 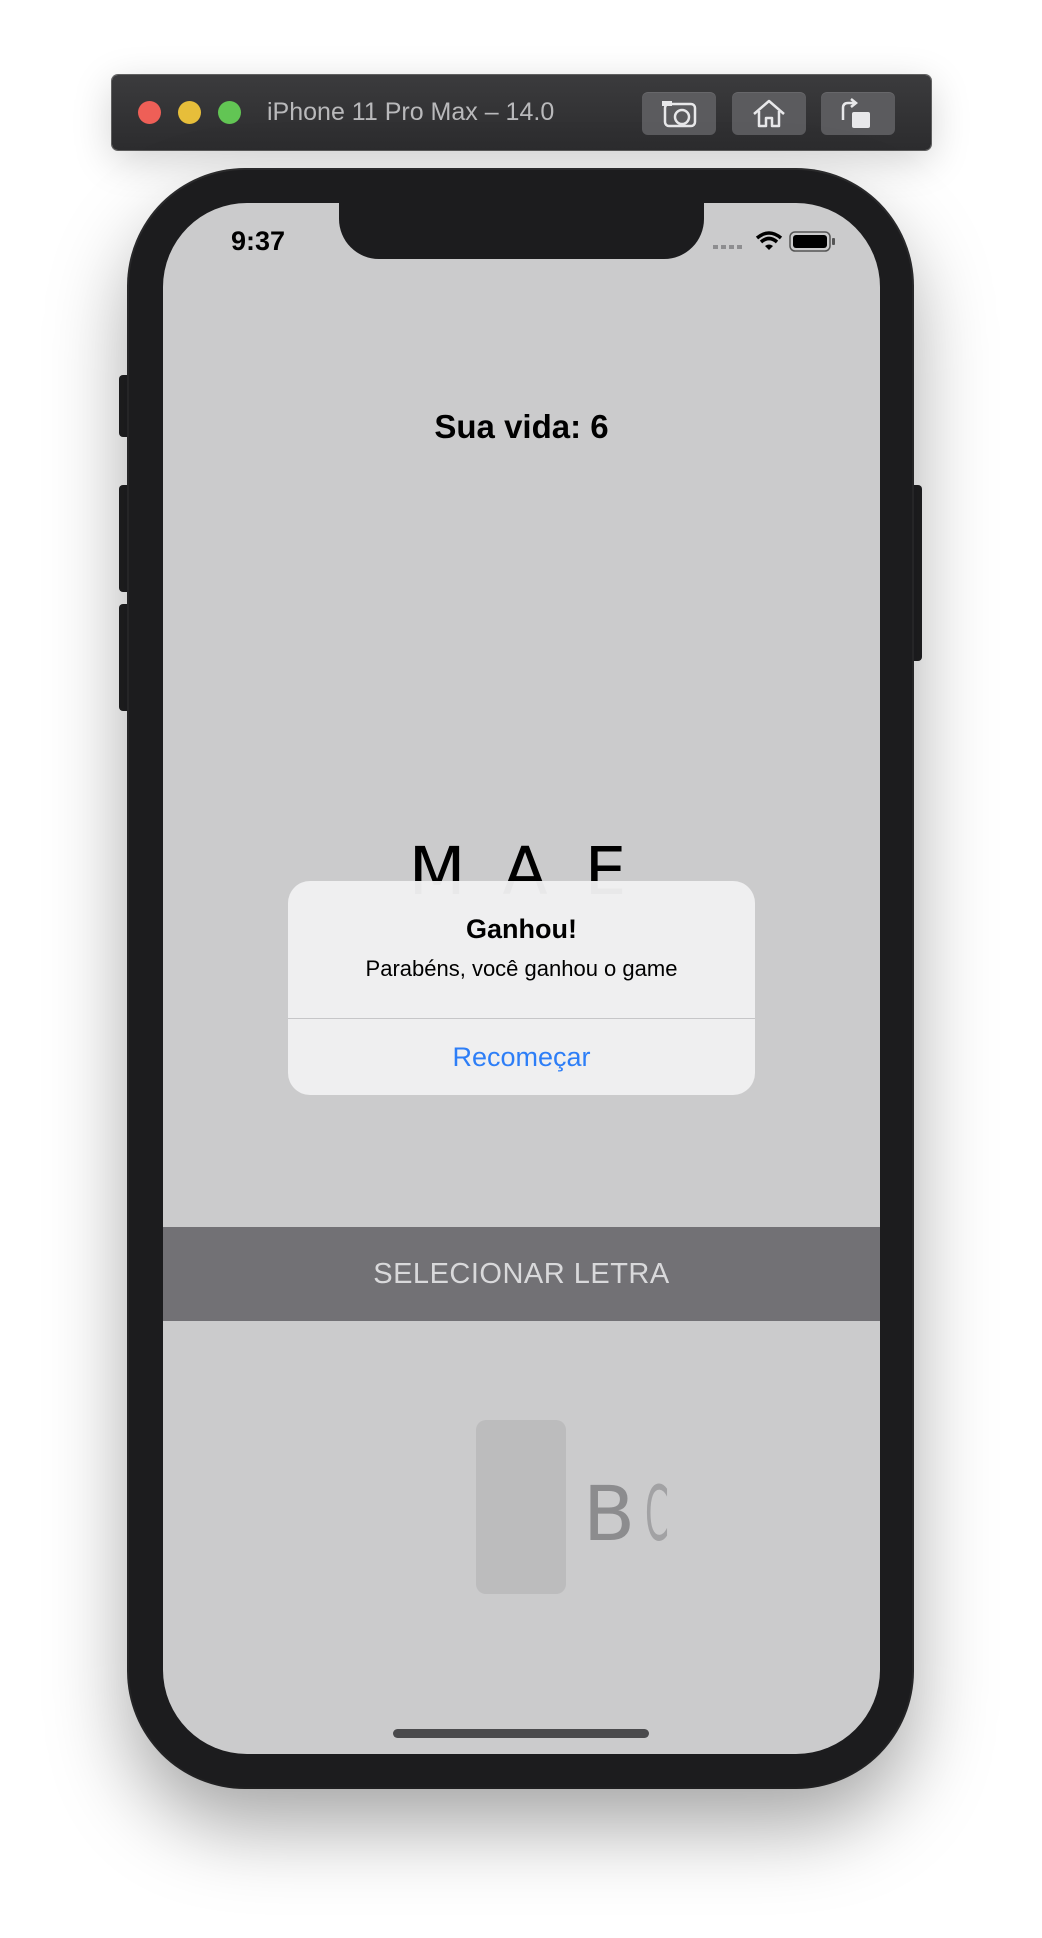 I want to click on rotate-button, so click(x=858, y=113).